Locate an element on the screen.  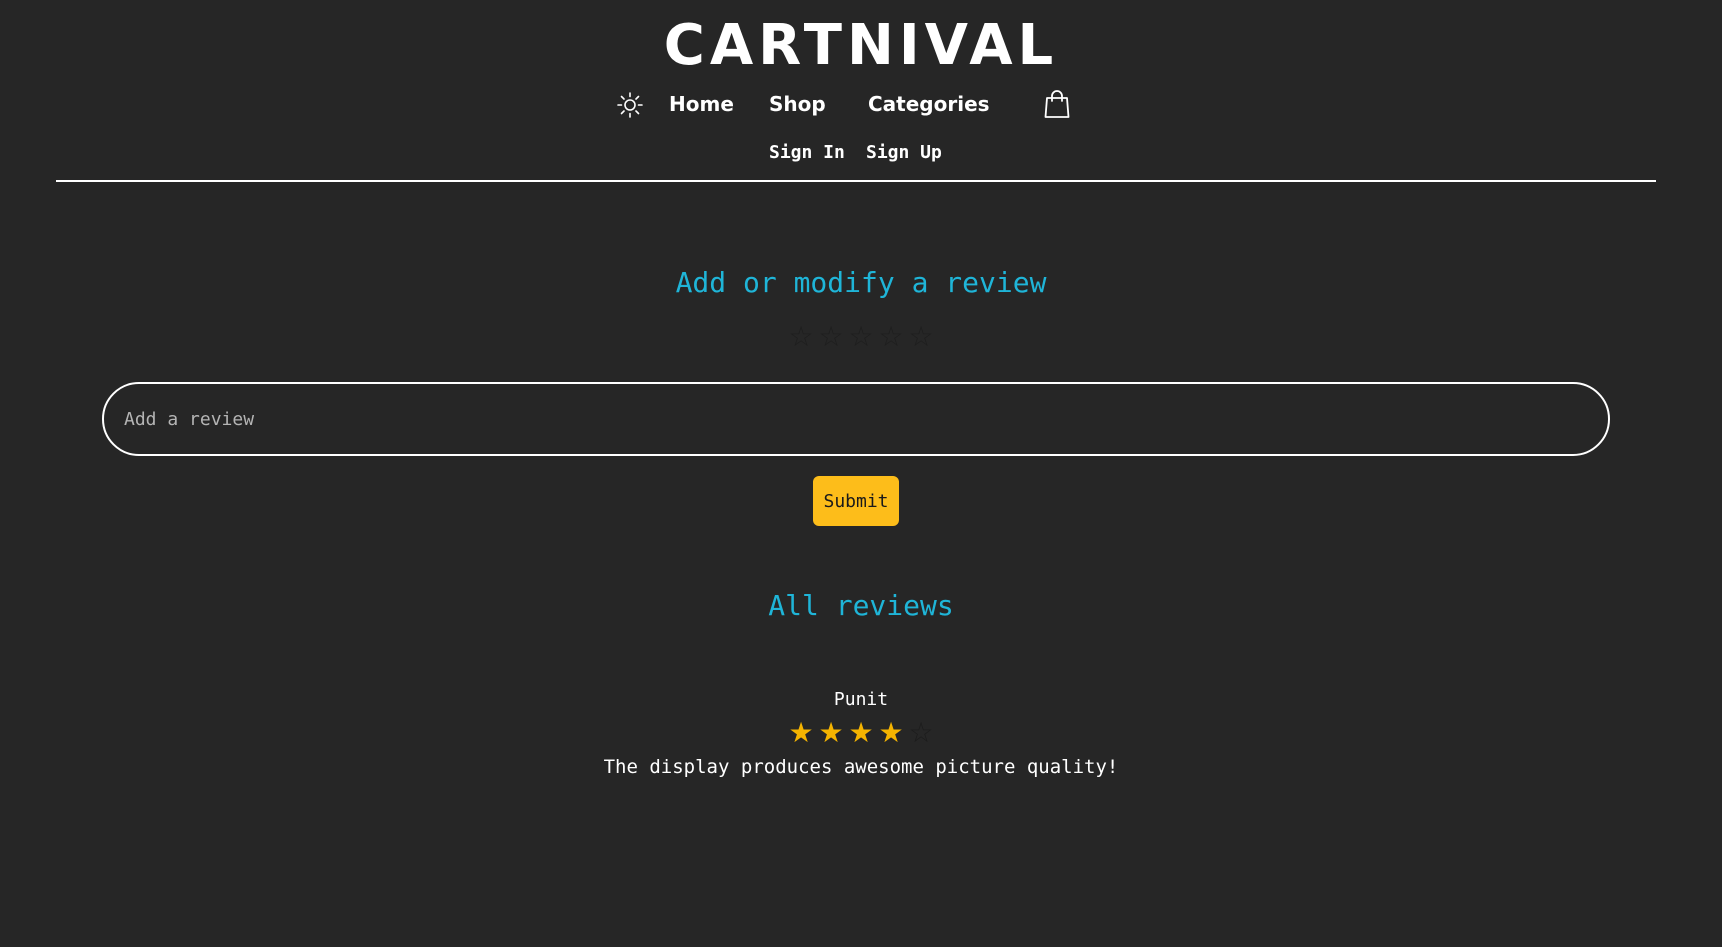
main-nav: Home Shop Categories is located at coordinates (861, 106).